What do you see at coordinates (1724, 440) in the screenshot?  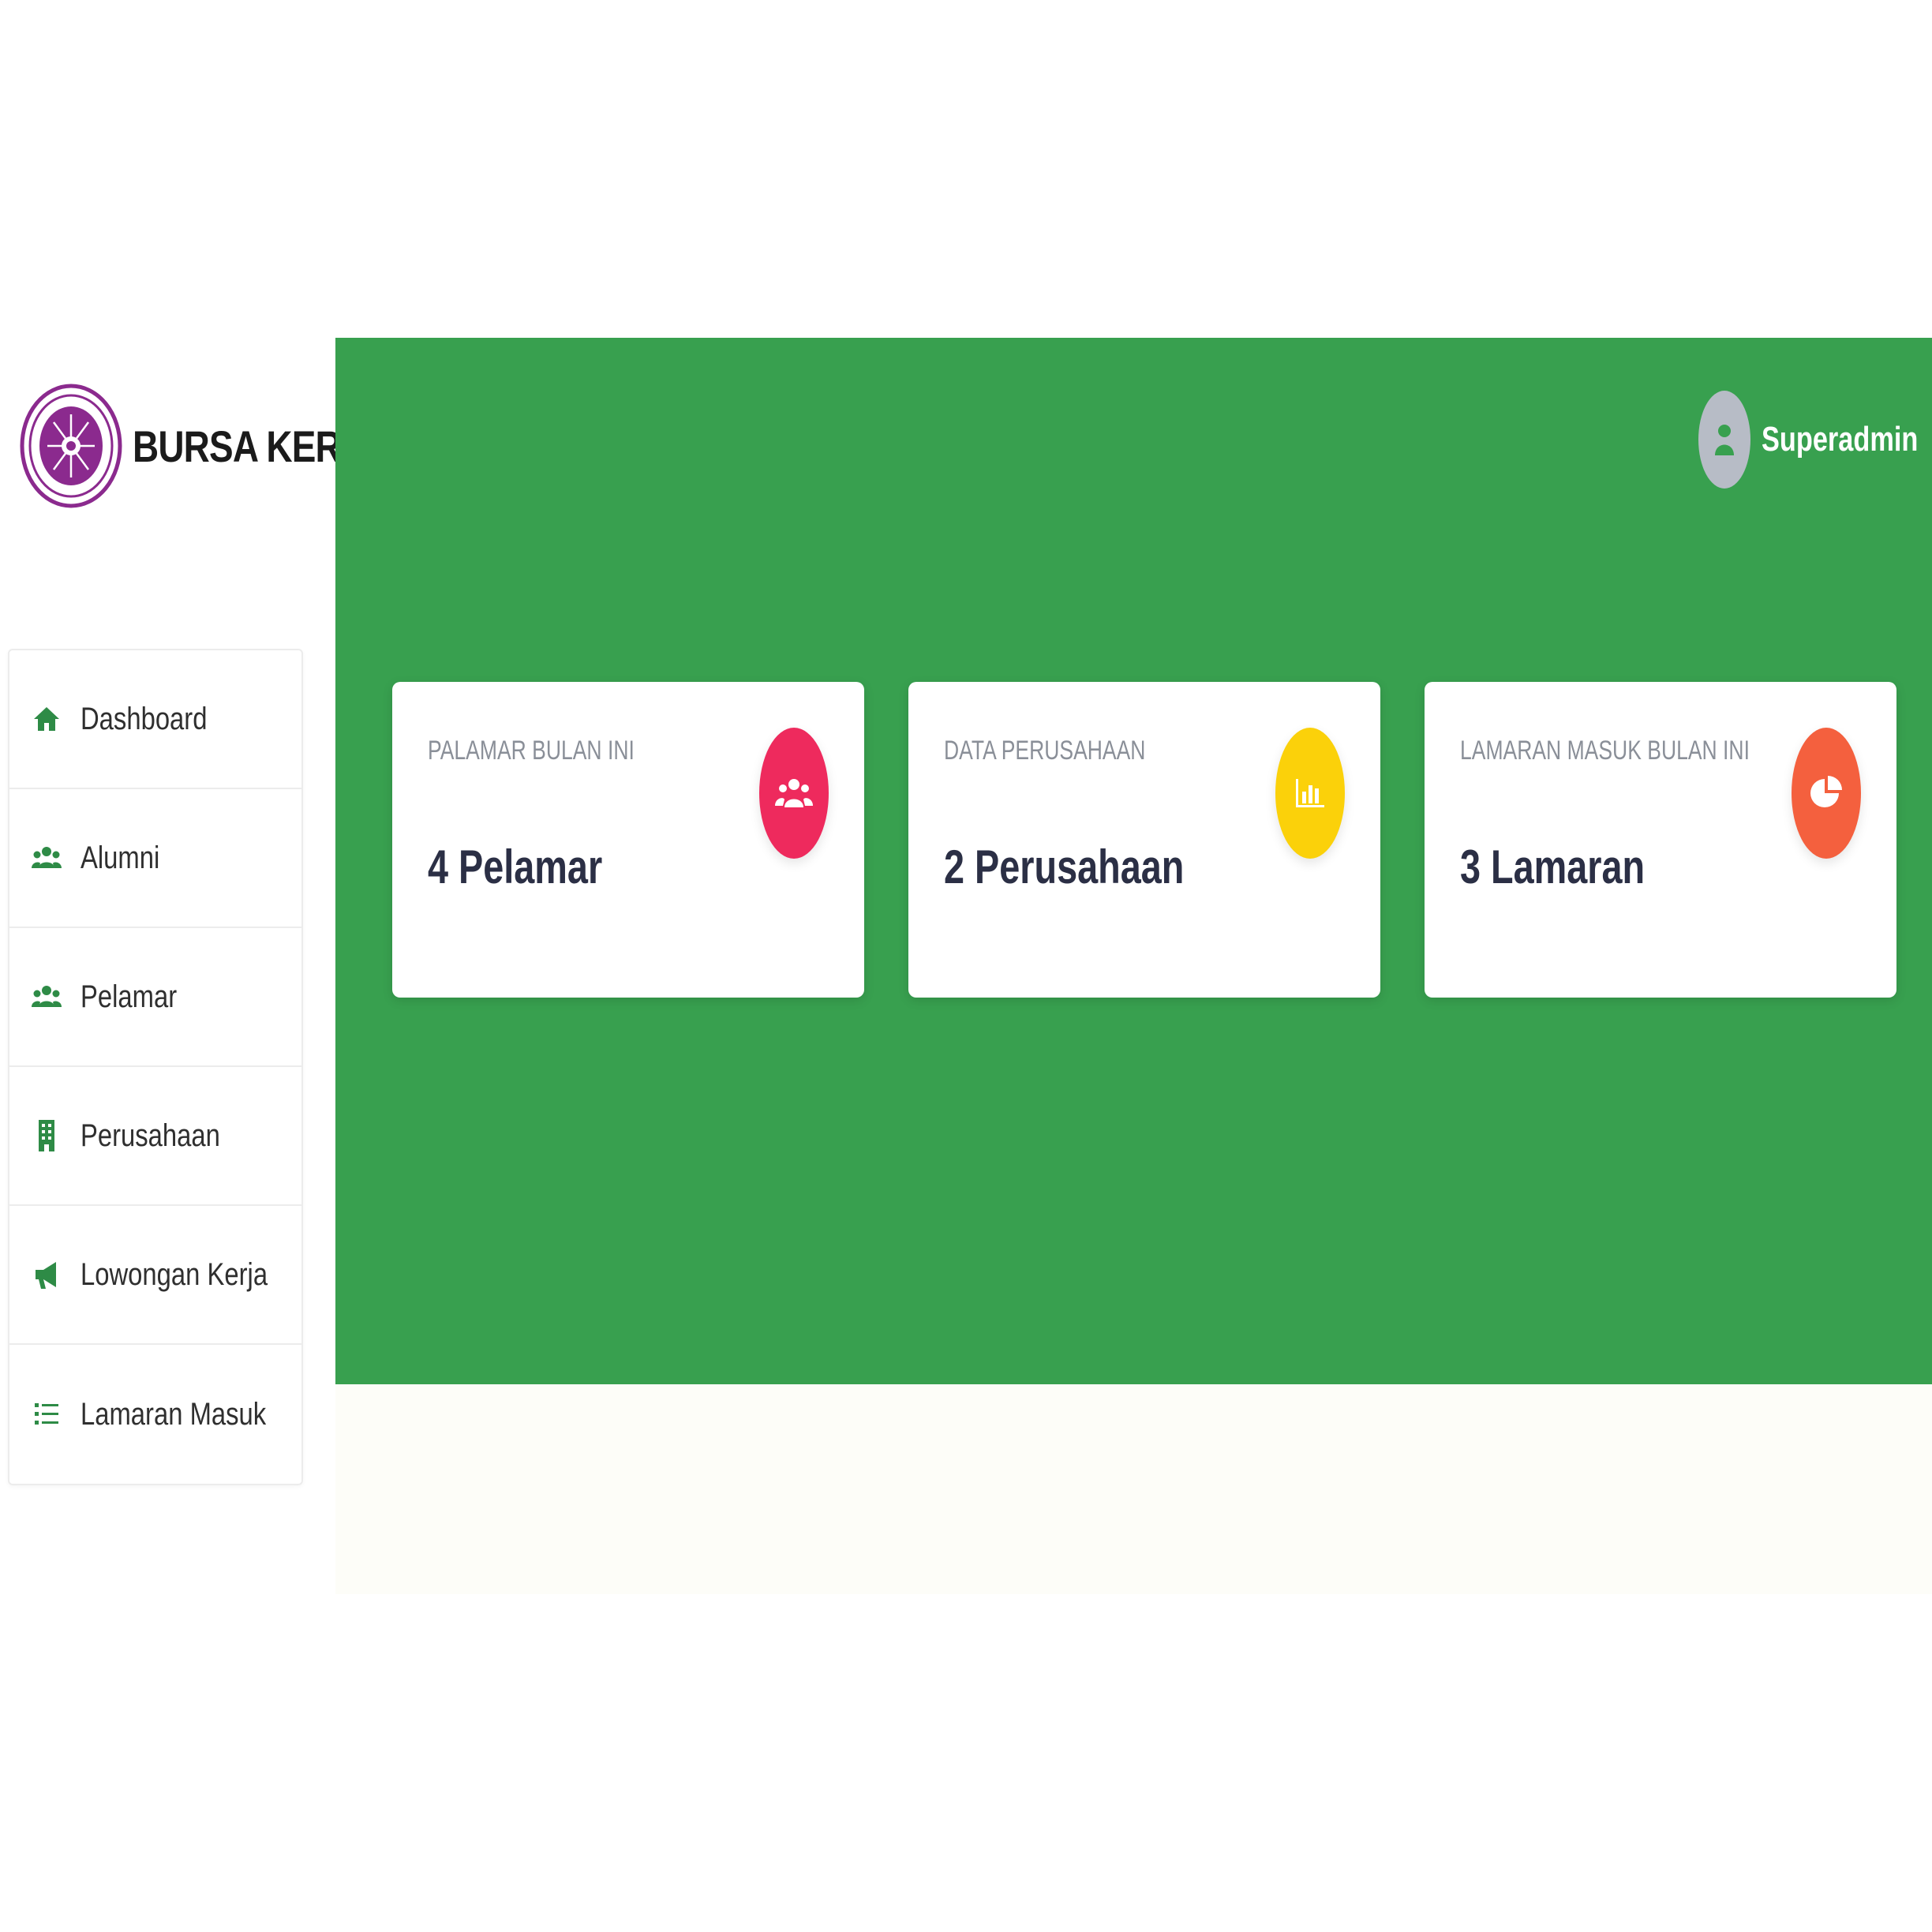 I see `user-icon` at bounding box center [1724, 440].